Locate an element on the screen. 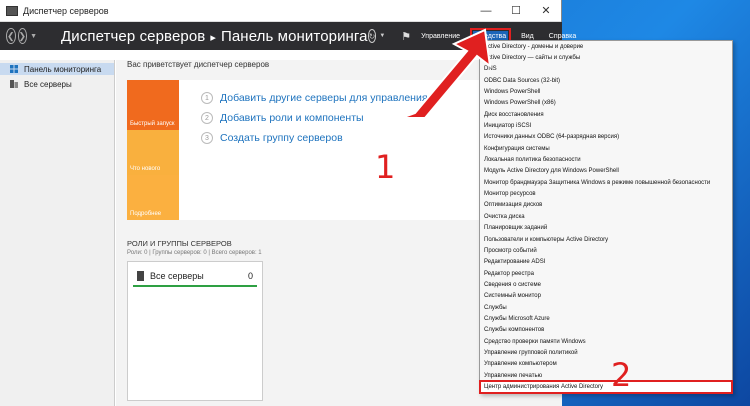  welcome-tiles: Быстрый запуск Что нового Подробнее is located at coordinates (153, 150).